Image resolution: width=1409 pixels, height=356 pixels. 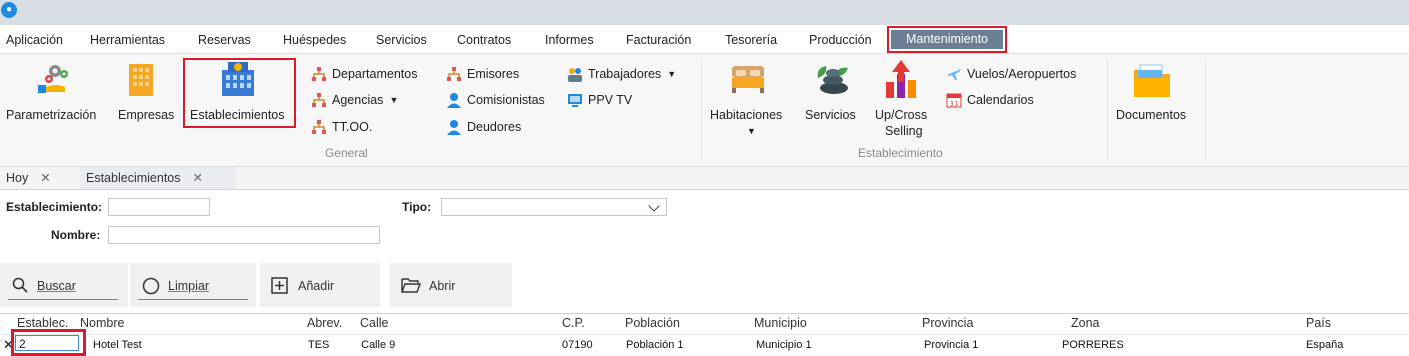 I want to click on column-header-pais: País, so click(x=1318, y=323).